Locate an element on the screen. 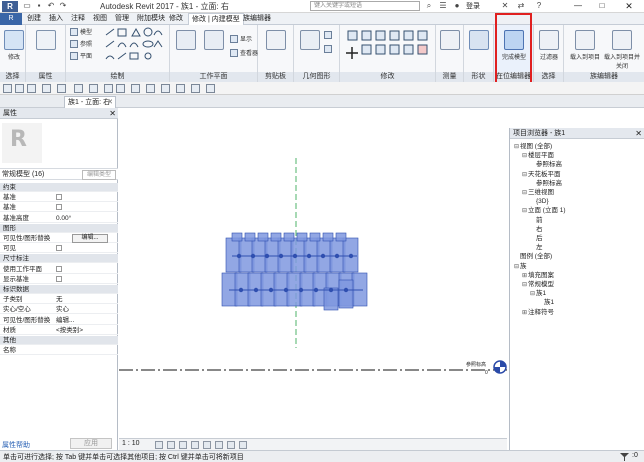 This screenshot has width=644, height=462. model-block-offset is located at coordinates (346, 294).